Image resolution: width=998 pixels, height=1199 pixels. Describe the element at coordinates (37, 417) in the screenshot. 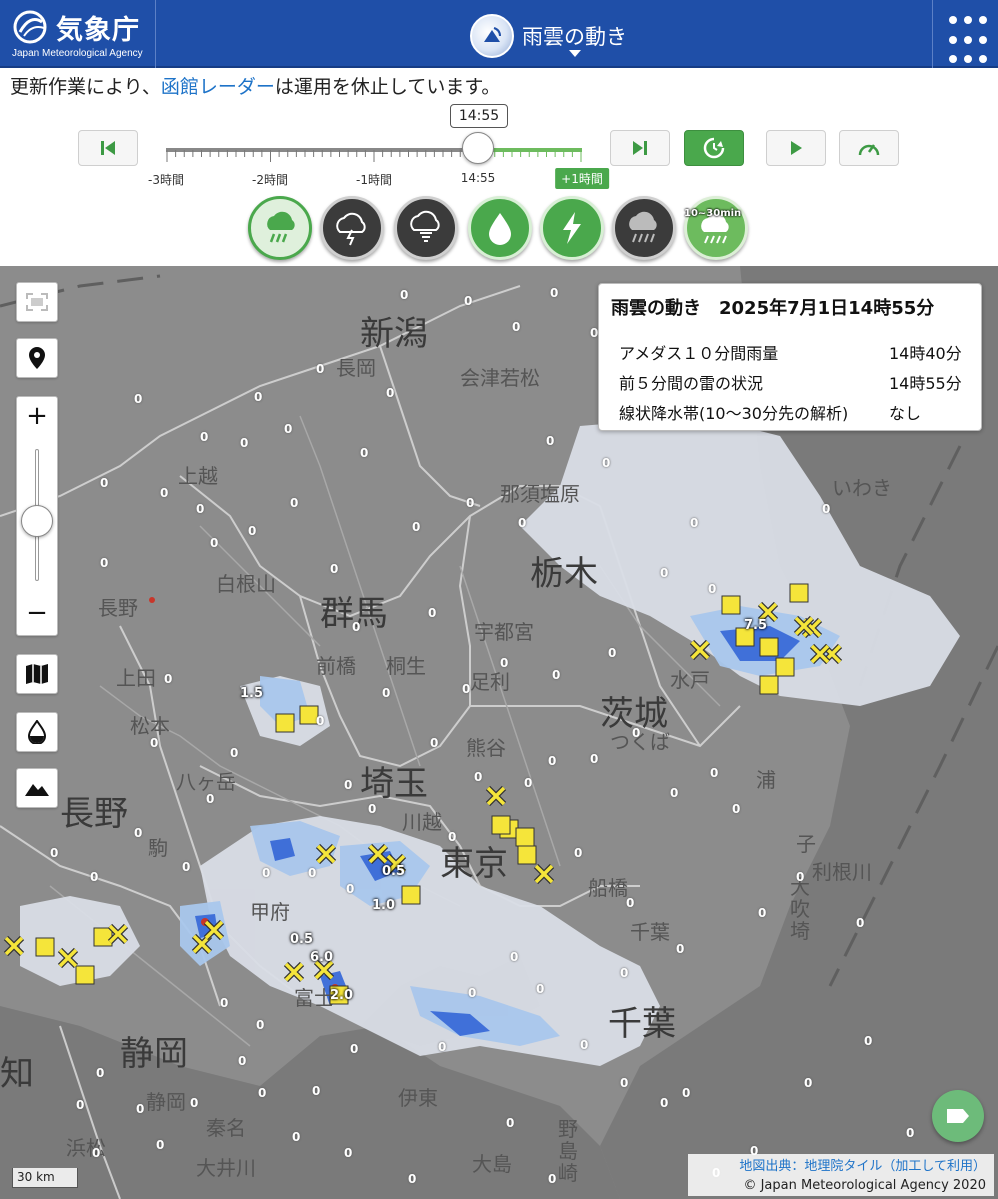

I see `zoom-in-button: +` at that location.